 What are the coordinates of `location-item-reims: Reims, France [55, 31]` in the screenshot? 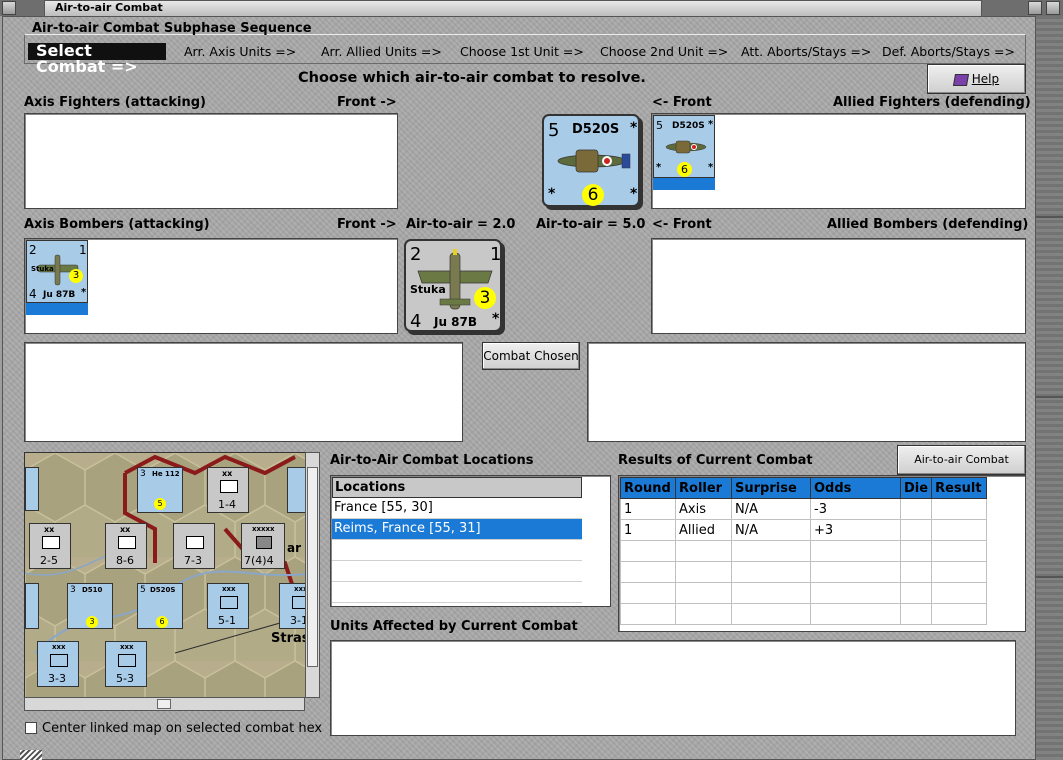 It's located at (457, 529).